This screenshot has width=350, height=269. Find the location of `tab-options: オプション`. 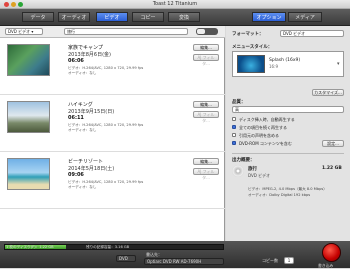

tab-options: オプション is located at coordinates (269, 17).